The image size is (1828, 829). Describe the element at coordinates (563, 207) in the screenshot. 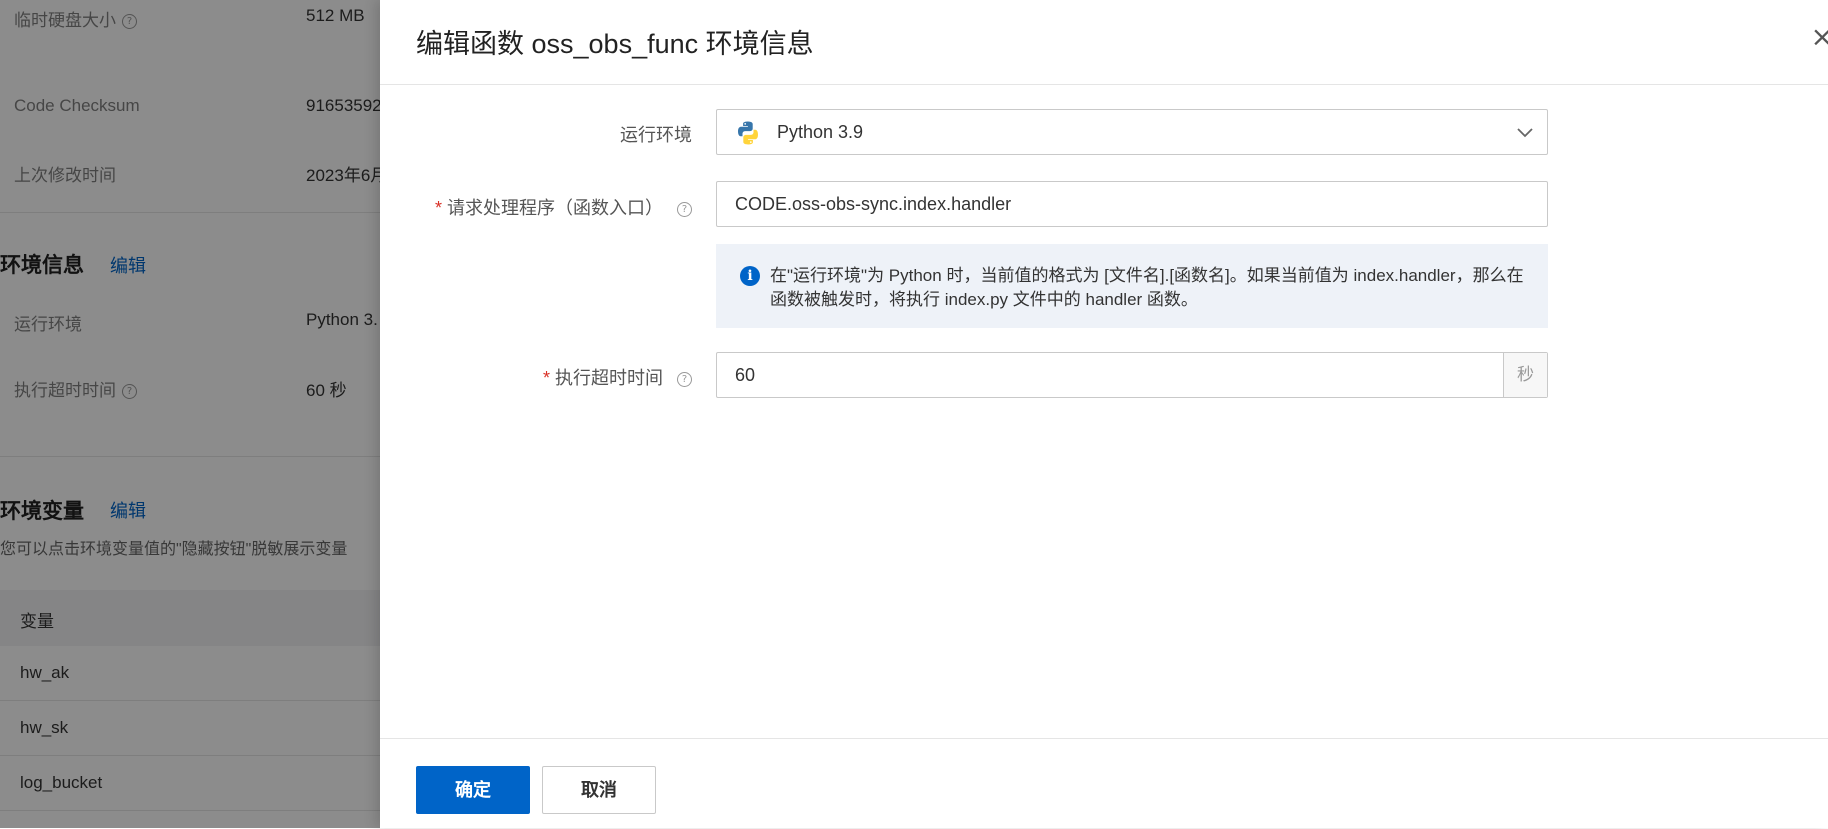

I see `handler-label: * 请求处理程序（函数入口）?` at that location.